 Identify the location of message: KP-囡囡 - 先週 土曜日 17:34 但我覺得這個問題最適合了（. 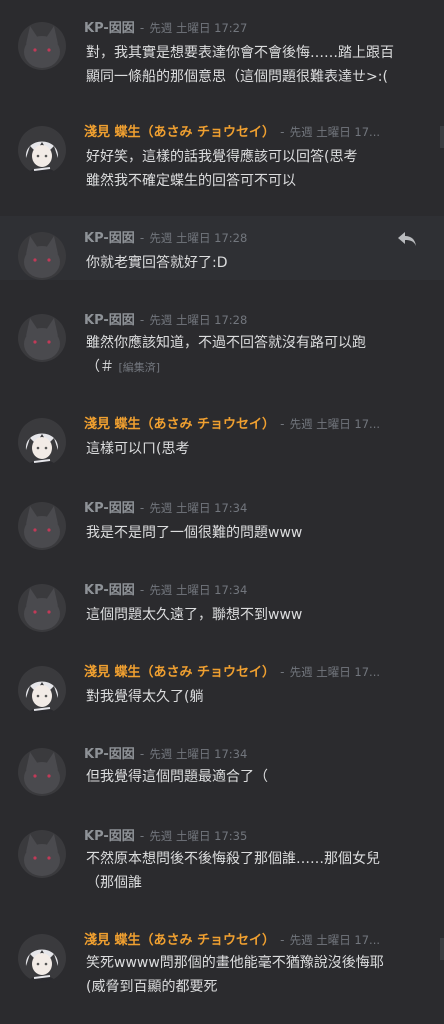
(222, 772).